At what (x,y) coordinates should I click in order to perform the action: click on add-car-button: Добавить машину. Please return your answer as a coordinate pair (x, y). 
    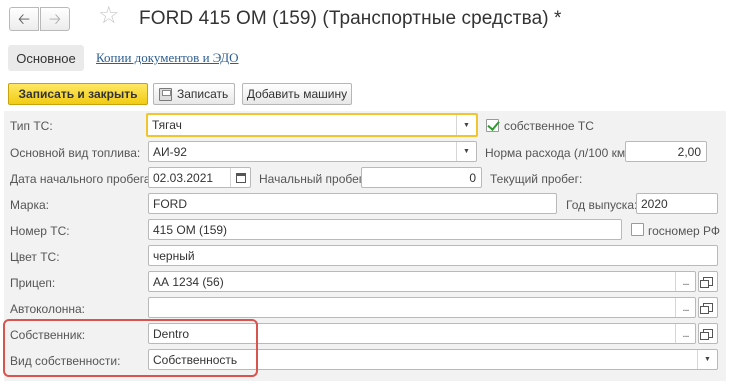
    Looking at the image, I should click on (297, 94).